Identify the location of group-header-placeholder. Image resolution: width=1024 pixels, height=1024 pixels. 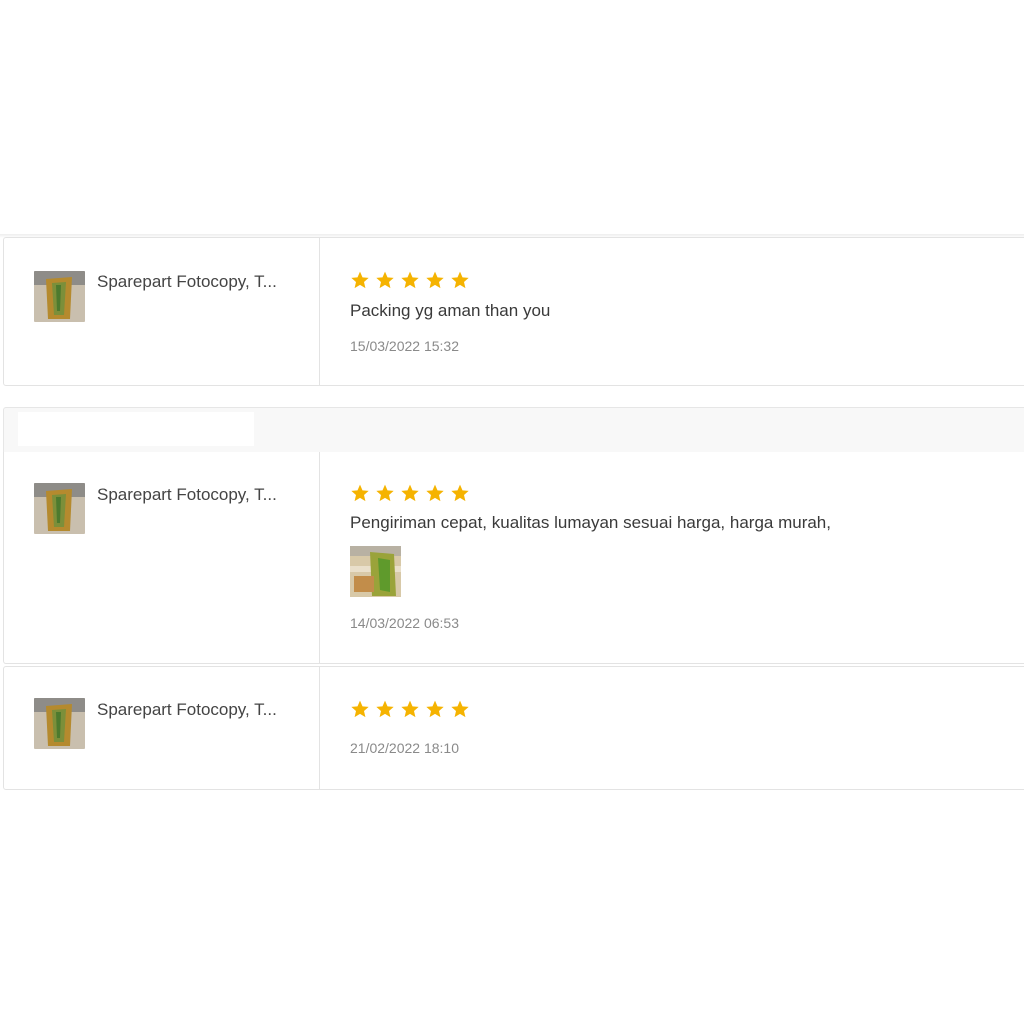
(136, 429).